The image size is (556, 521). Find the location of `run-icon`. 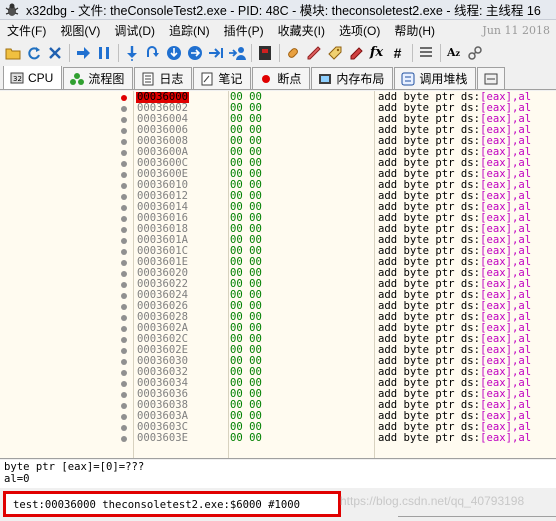

run-icon is located at coordinates (82, 52).